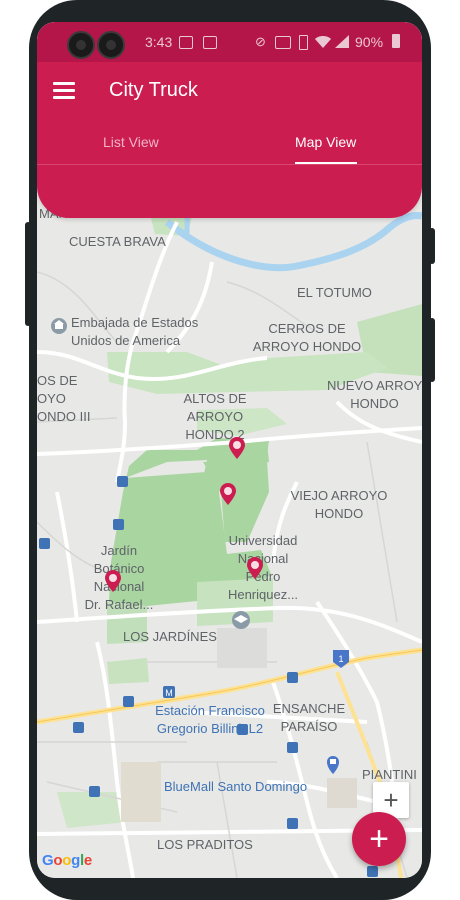  I want to click on vibrate-icon, so click(303, 42).